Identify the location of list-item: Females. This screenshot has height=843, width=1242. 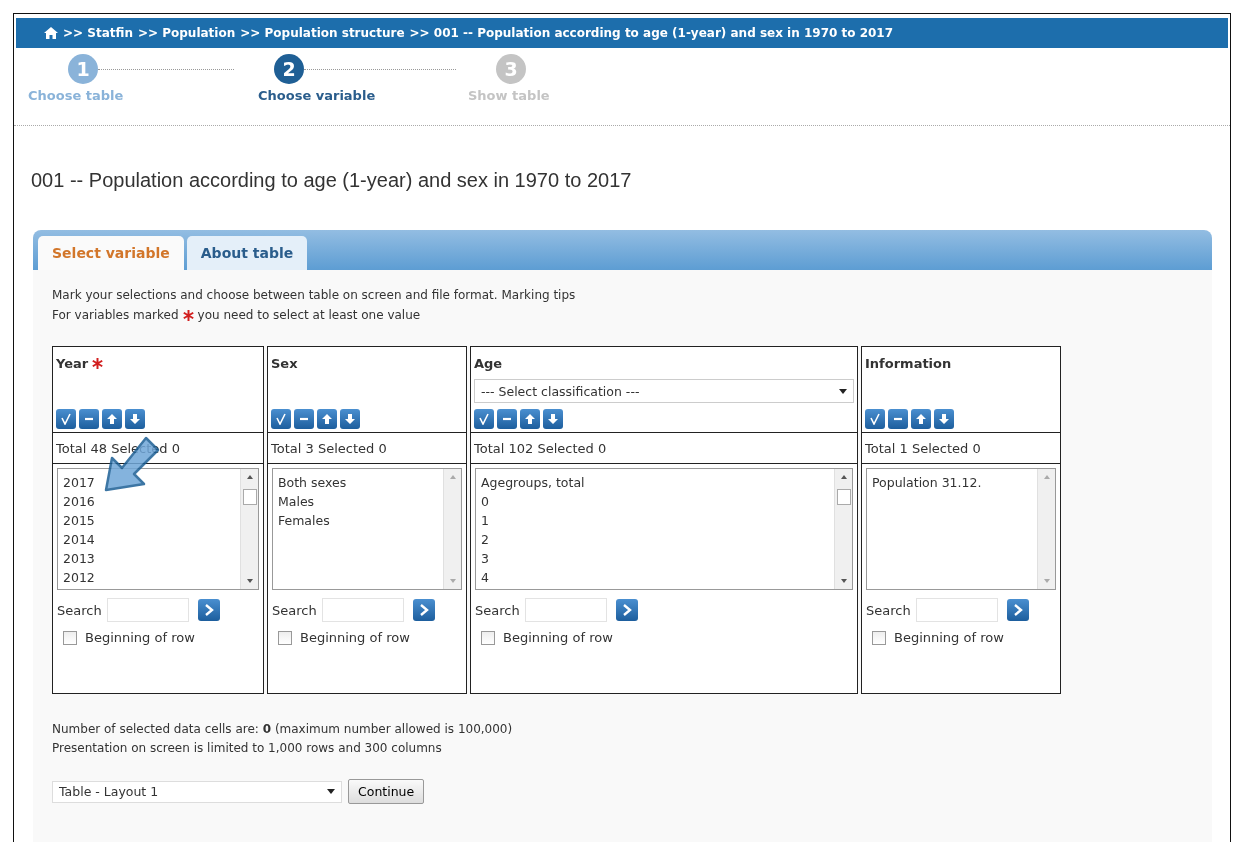
(358, 520).